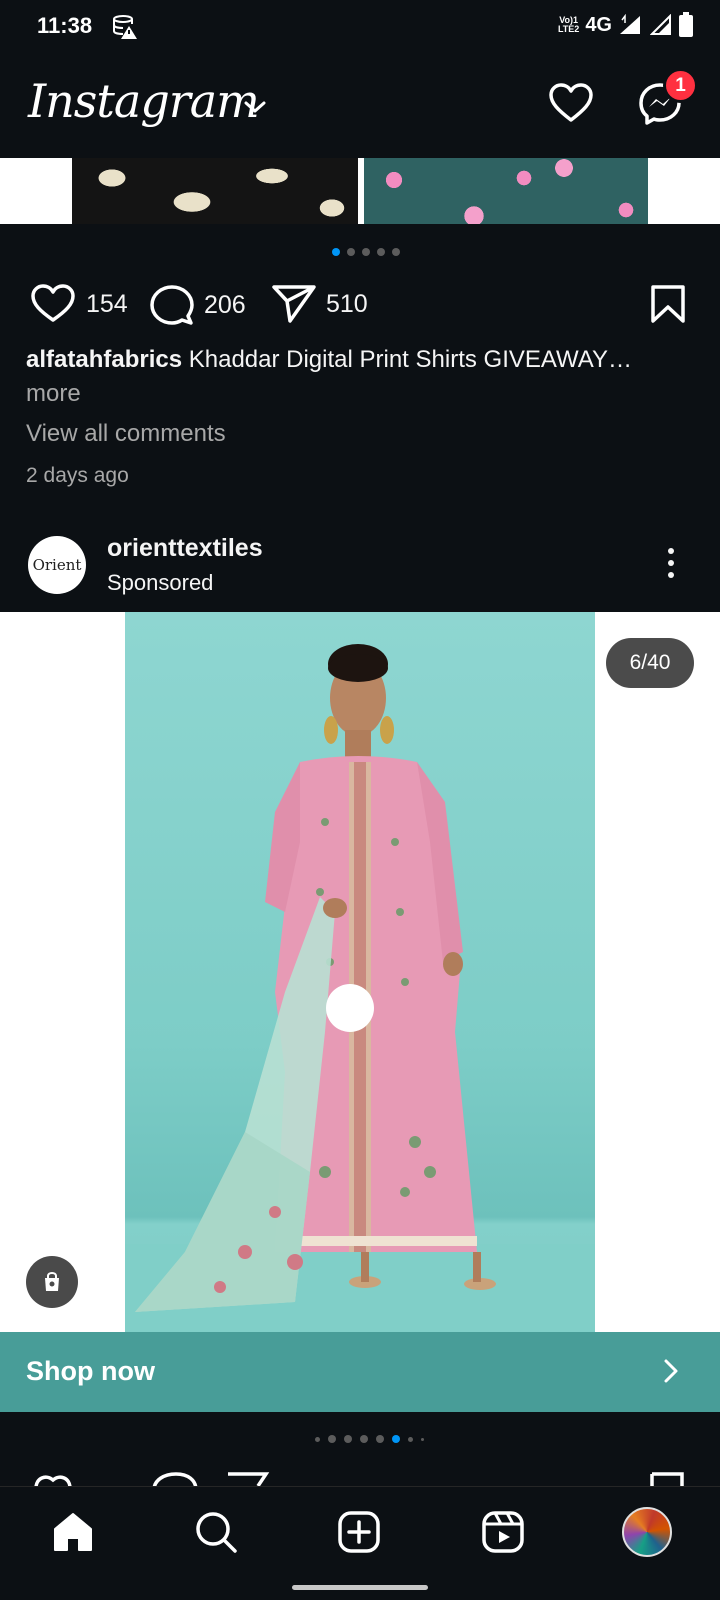 The width and height of the screenshot is (720, 1600). I want to click on bookmark-icon, so click(668, 304).